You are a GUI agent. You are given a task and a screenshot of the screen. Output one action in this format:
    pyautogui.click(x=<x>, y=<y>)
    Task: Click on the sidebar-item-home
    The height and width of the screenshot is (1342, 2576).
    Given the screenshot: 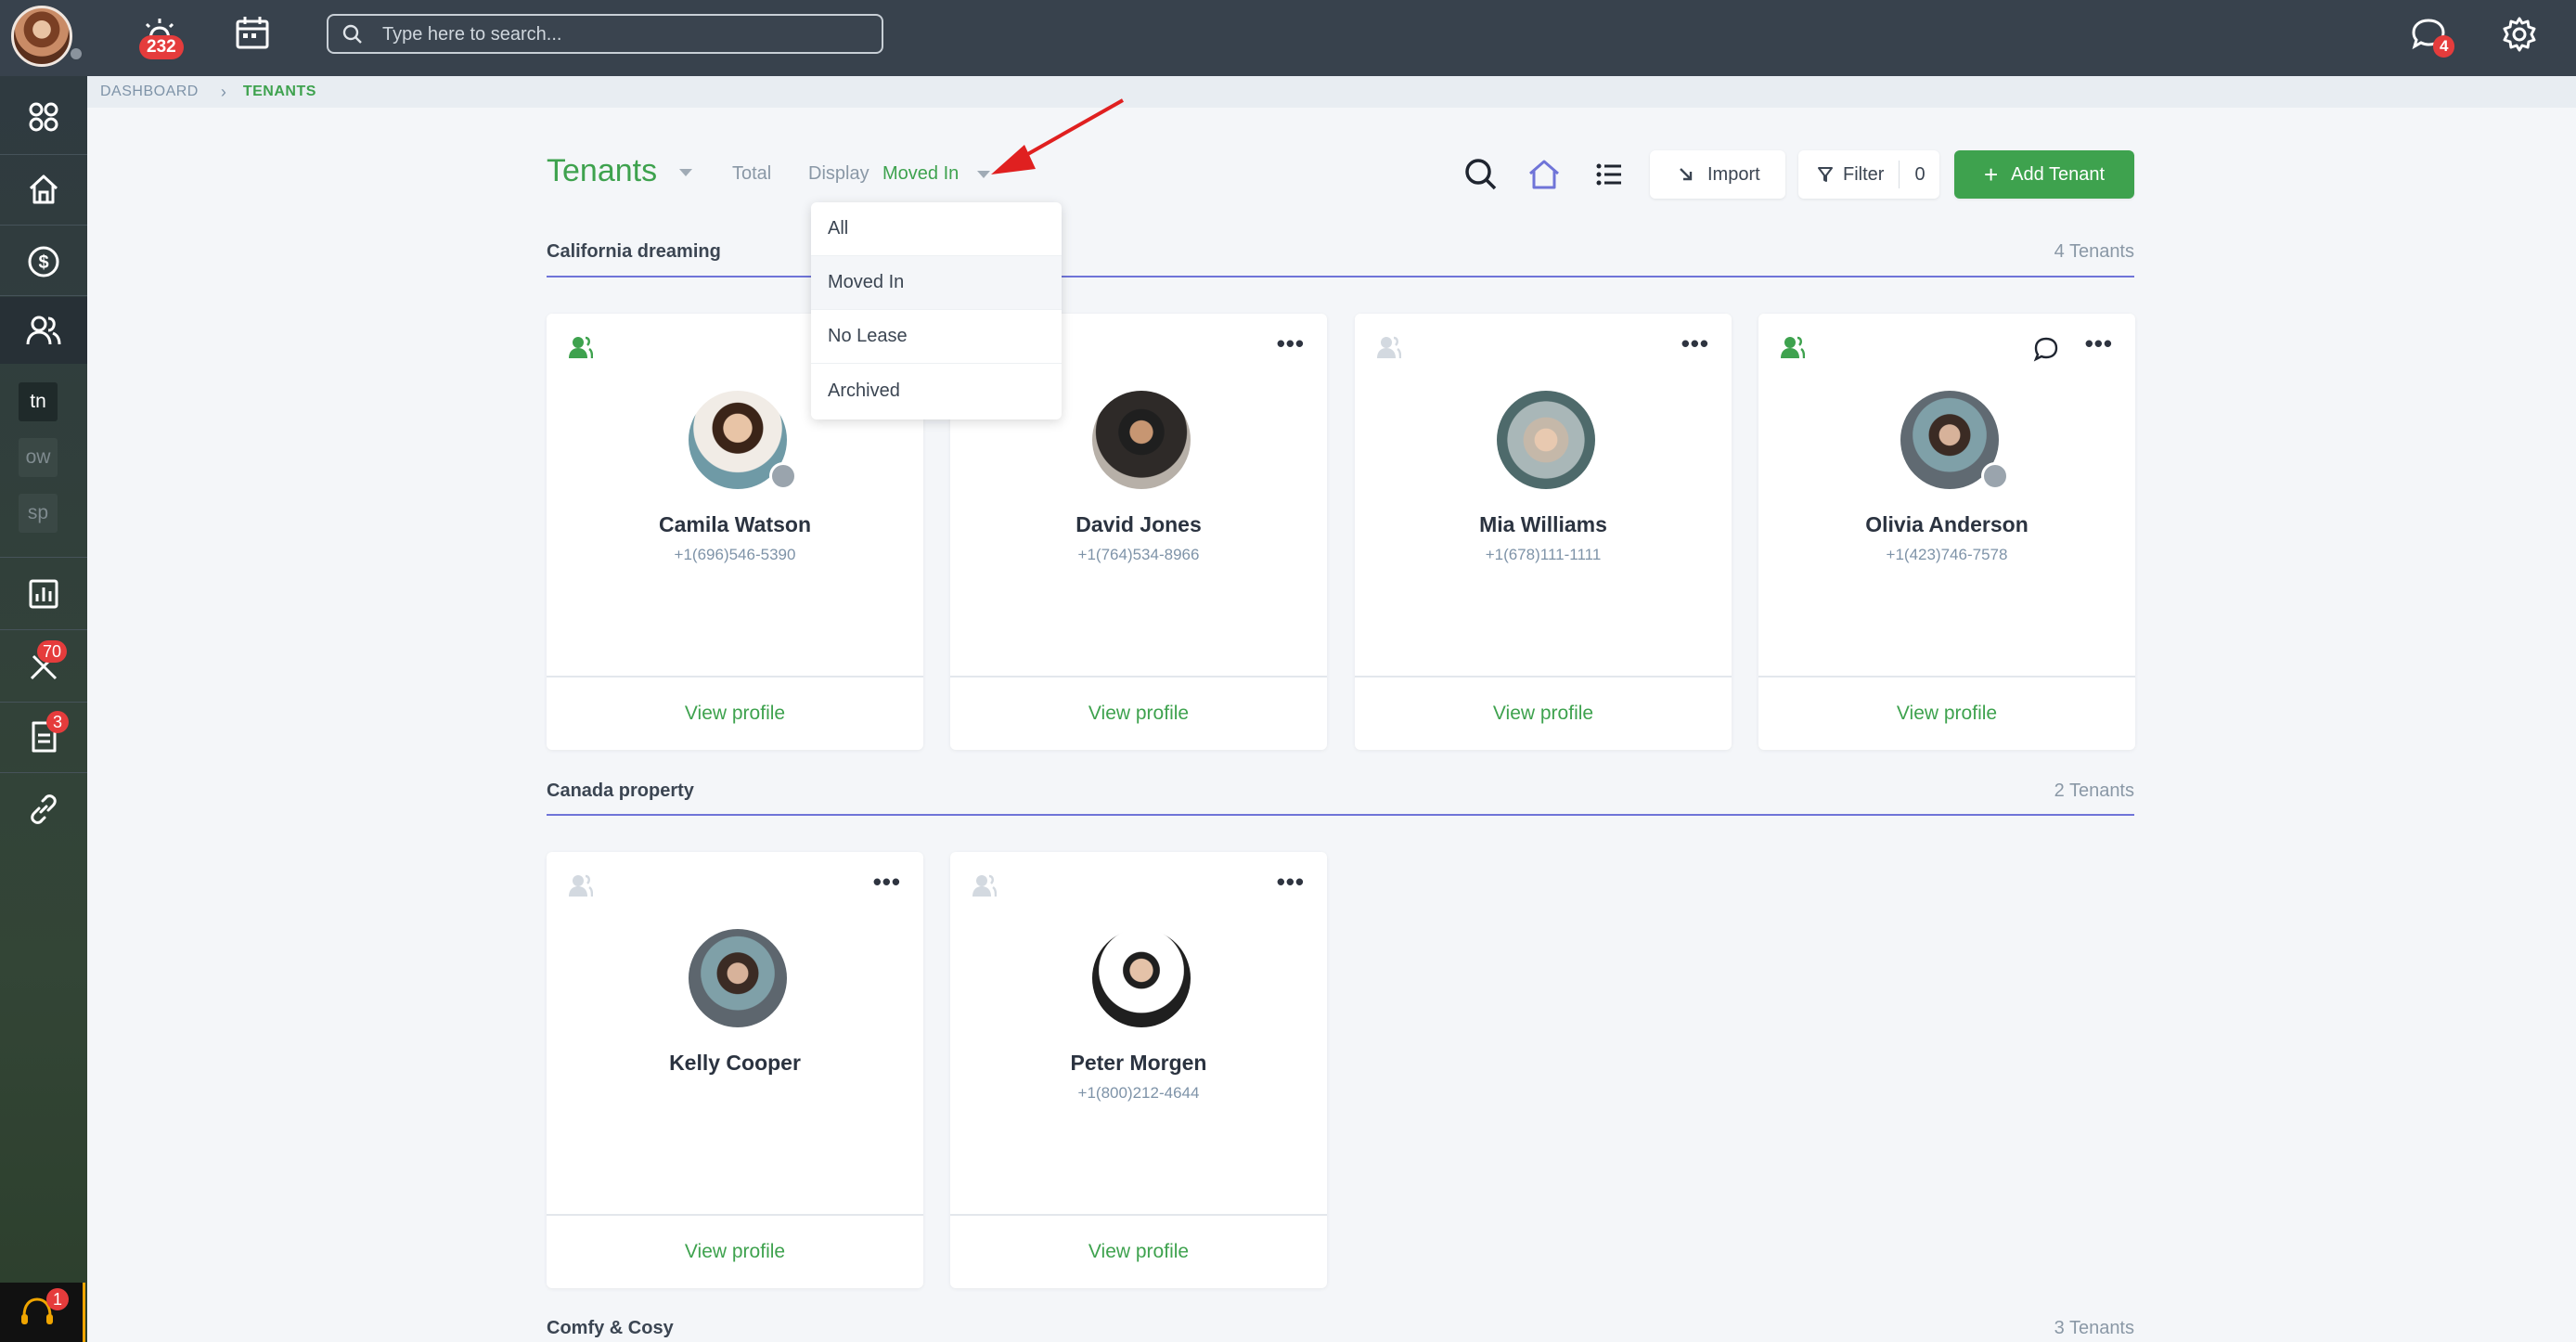 What is the action you would take?
    pyautogui.click(x=43, y=189)
    